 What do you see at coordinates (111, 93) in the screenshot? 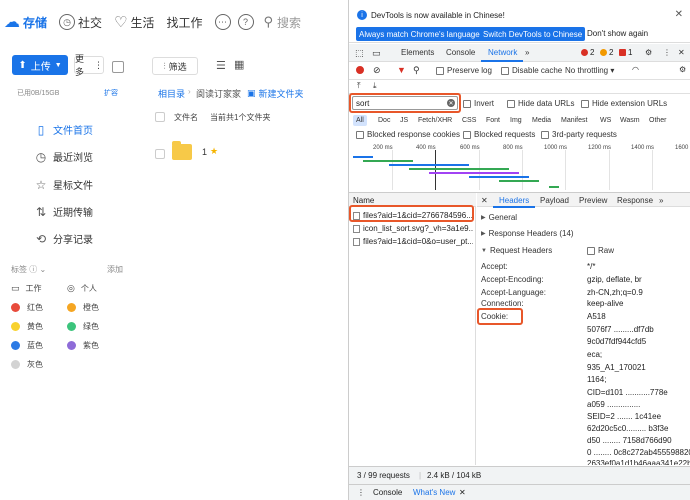
I see `expand-storage-link: 扩容` at bounding box center [111, 93].